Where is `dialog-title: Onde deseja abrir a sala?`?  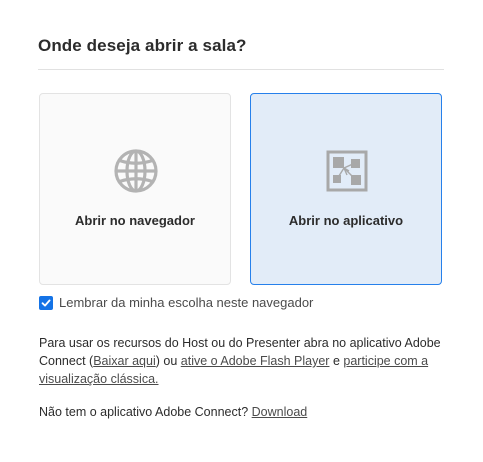
dialog-title: Onde deseja abrir a sala? is located at coordinates (142, 45).